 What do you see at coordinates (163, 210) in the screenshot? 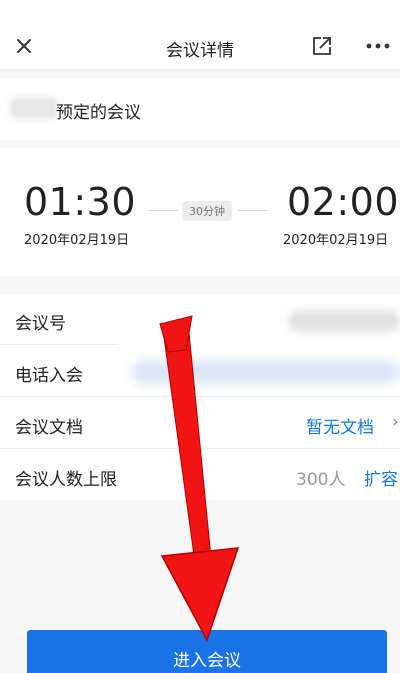
I see `duration-line-left` at bounding box center [163, 210].